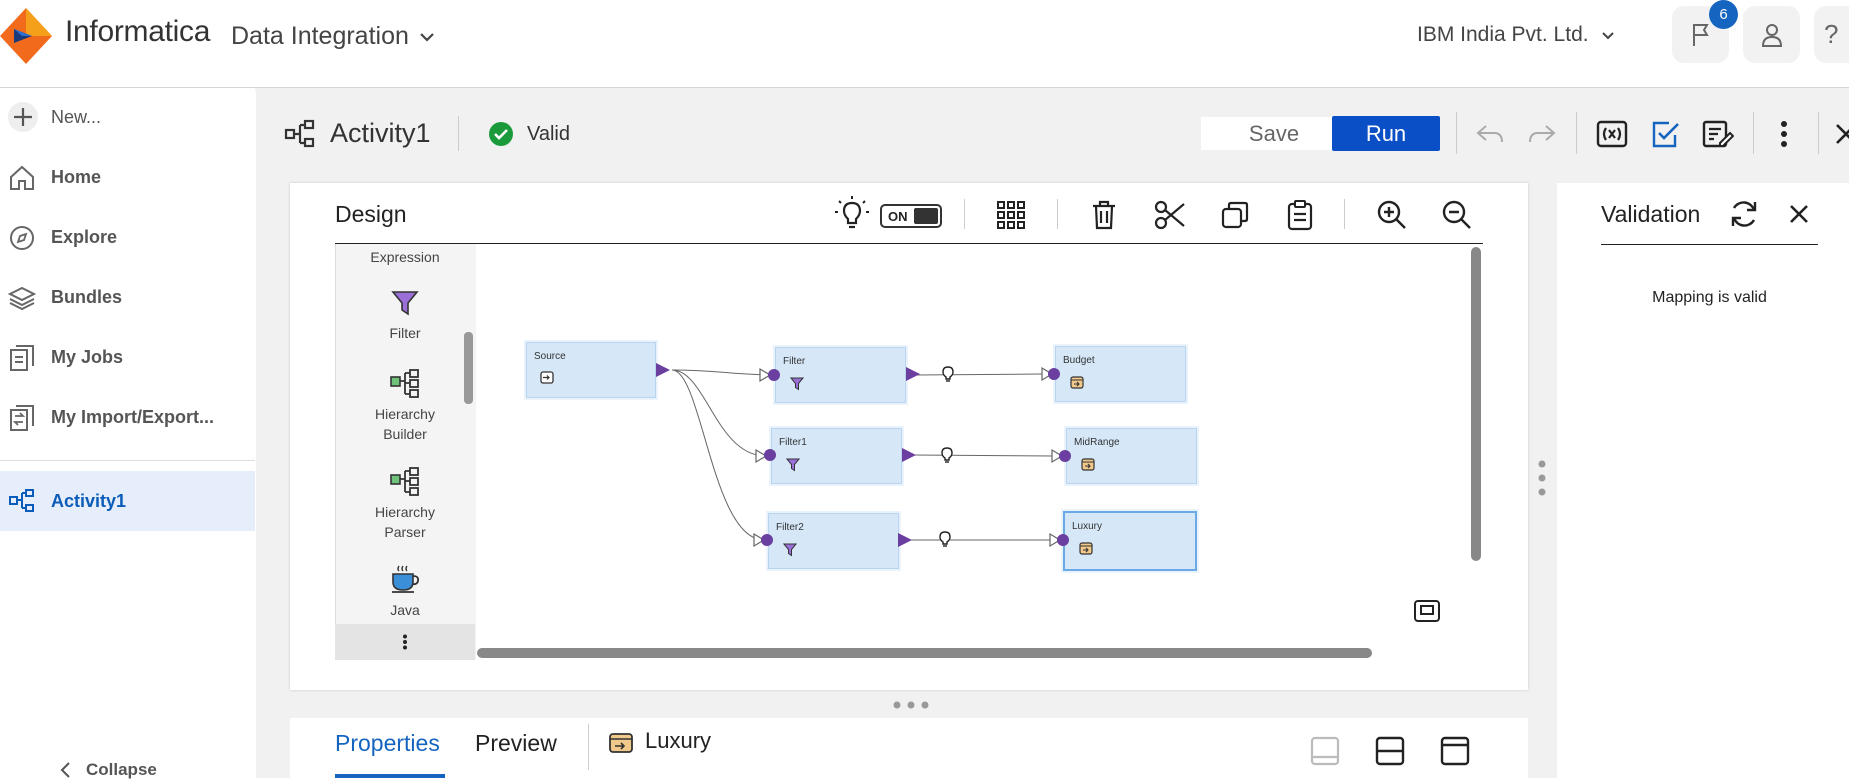 The height and width of the screenshot is (780, 1849). What do you see at coordinates (405, 592) in the screenshot?
I see `palette-item-java: Java` at bounding box center [405, 592].